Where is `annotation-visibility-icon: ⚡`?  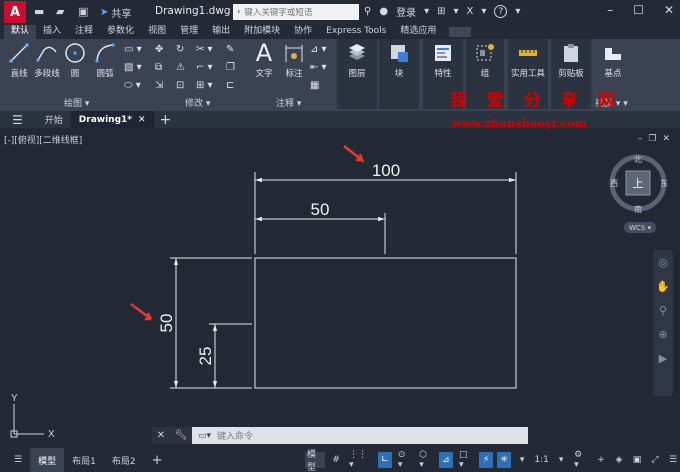 annotation-visibility-icon: ⚡ is located at coordinates (486, 460).